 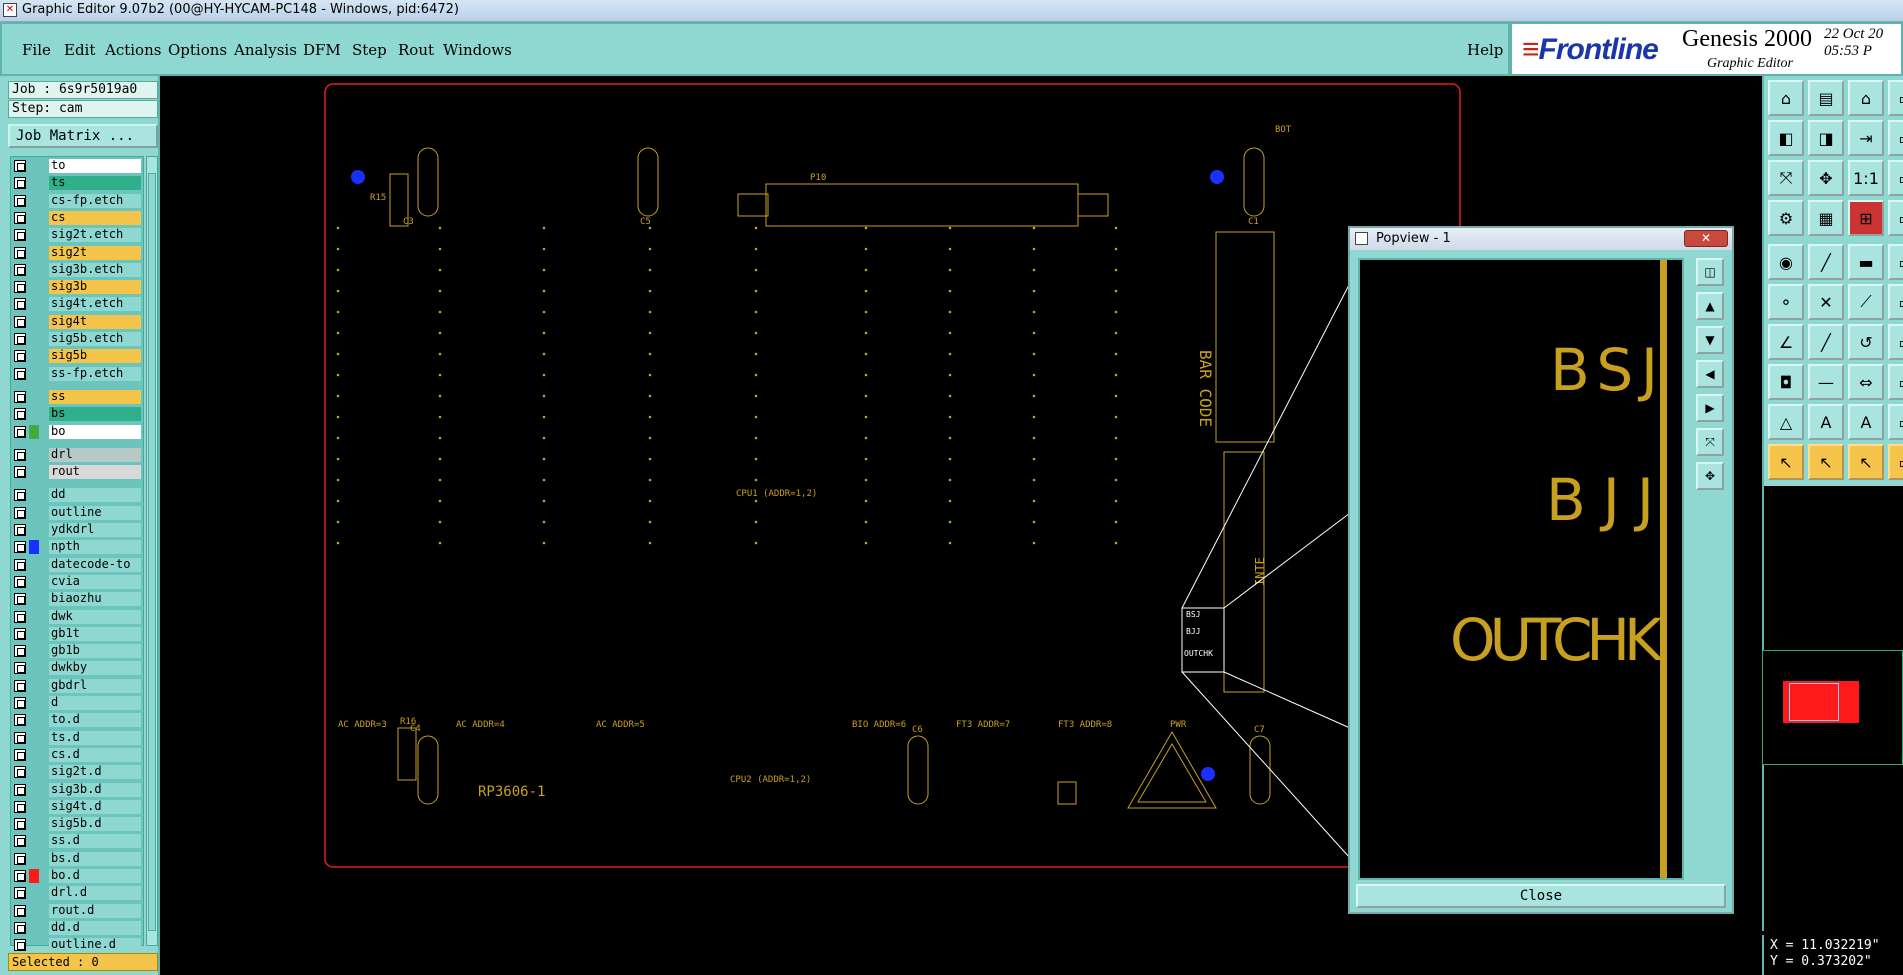 What do you see at coordinates (416, 50) in the screenshot?
I see `menu-rout: Rout` at bounding box center [416, 50].